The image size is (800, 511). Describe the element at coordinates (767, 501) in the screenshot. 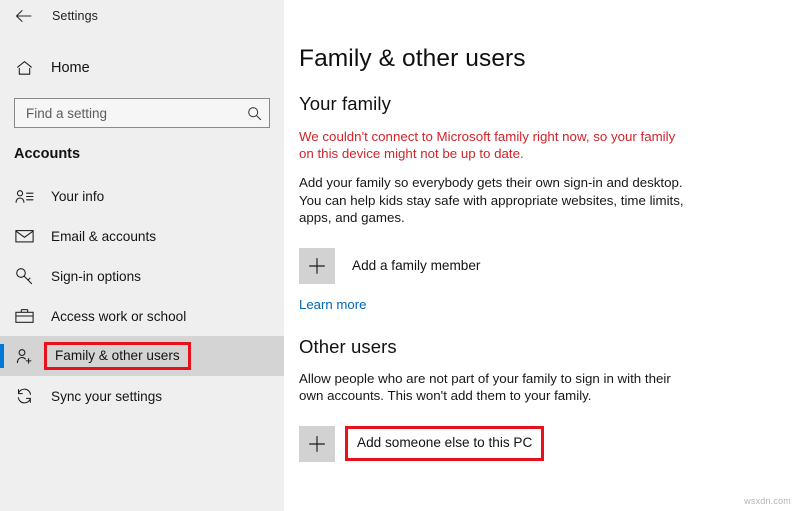

I see `watermark: wsxdn.com` at that location.